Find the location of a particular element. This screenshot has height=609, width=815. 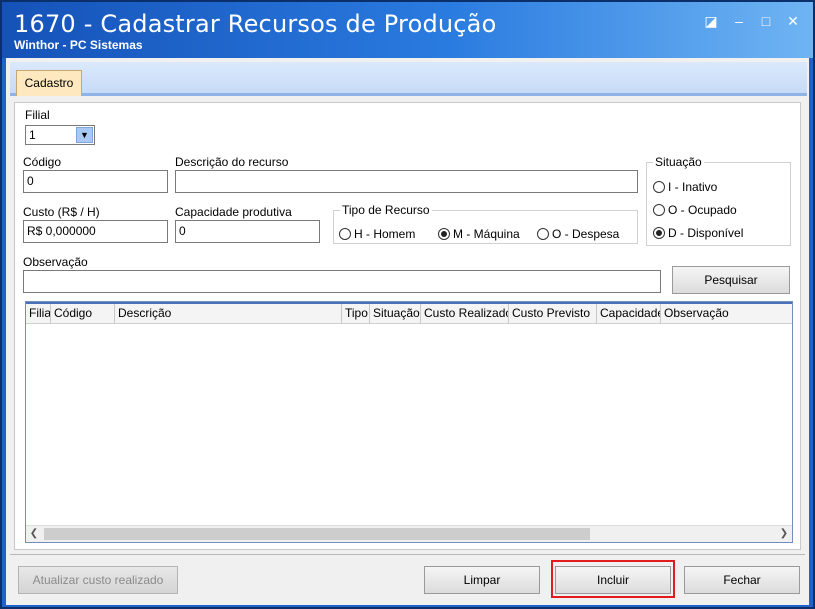

radio-disponivel: D - Disponível is located at coordinates (698, 233).